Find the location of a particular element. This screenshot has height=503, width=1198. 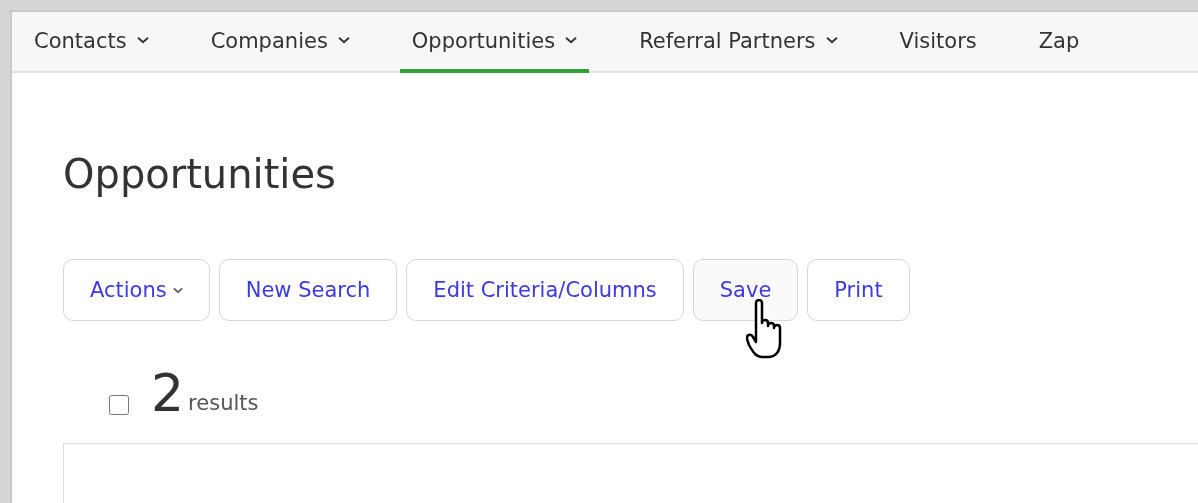

results-label: results is located at coordinates (223, 403).